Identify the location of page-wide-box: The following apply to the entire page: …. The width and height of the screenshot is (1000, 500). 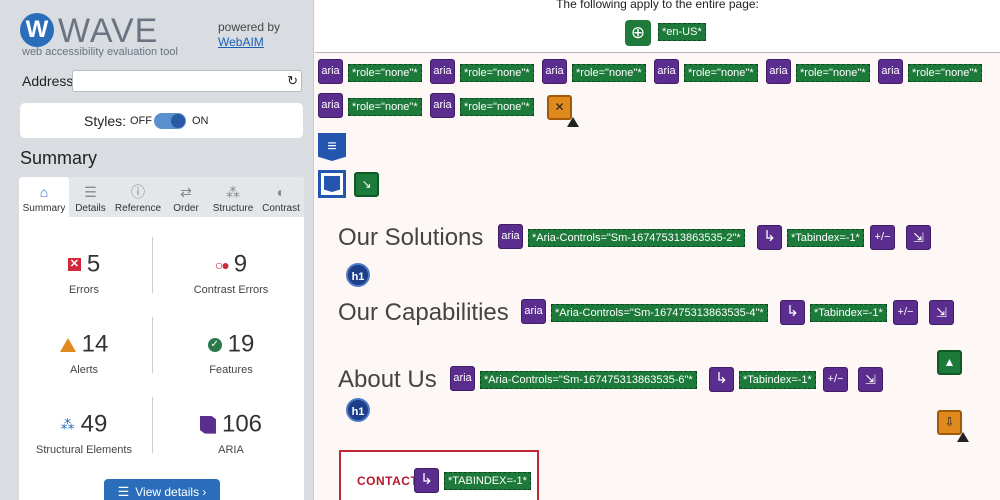
(657, 26).